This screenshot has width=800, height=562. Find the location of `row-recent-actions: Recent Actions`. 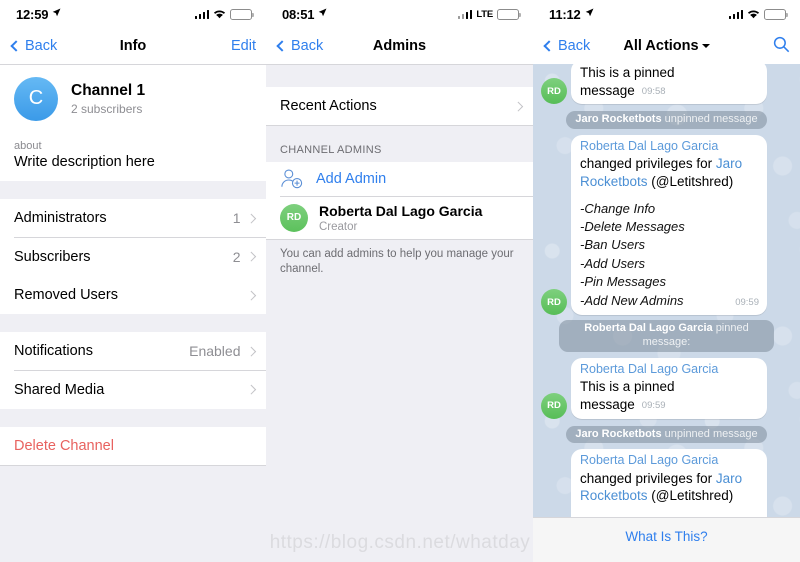

row-recent-actions: Recent Actions is located at coordinates (399, 106).